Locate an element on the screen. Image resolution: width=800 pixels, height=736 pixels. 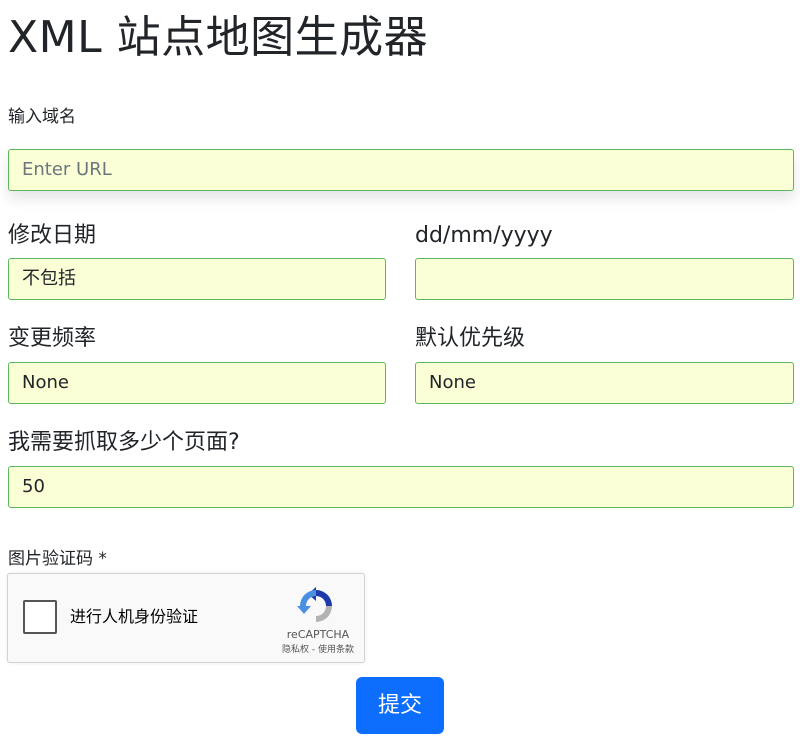
pages-to-crawl-label: 我需要抓取多少个页面? is located at coordinates (124, 442).